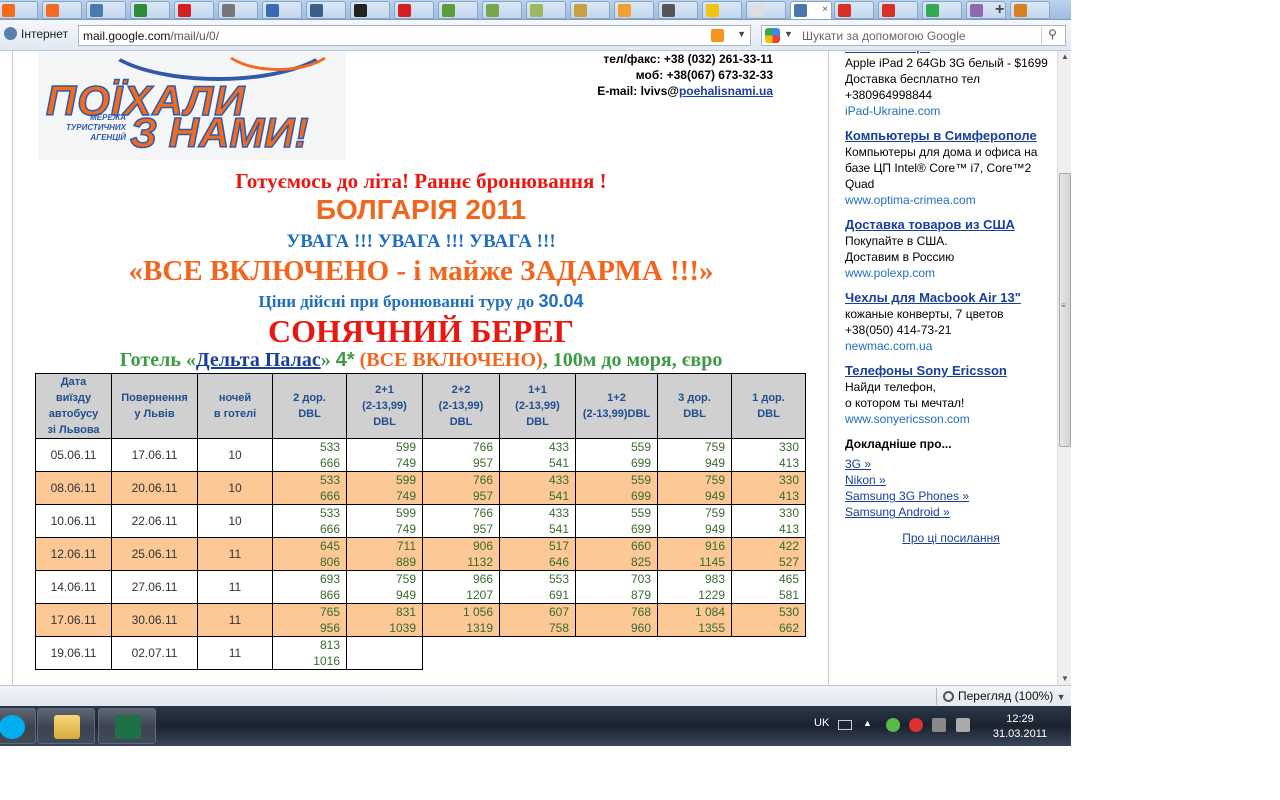 Image resolution: width=1280 pixels, height=800 pixels. I want to click on zoom-control: Перегляд (100%) ▼, so click(1002, 696).